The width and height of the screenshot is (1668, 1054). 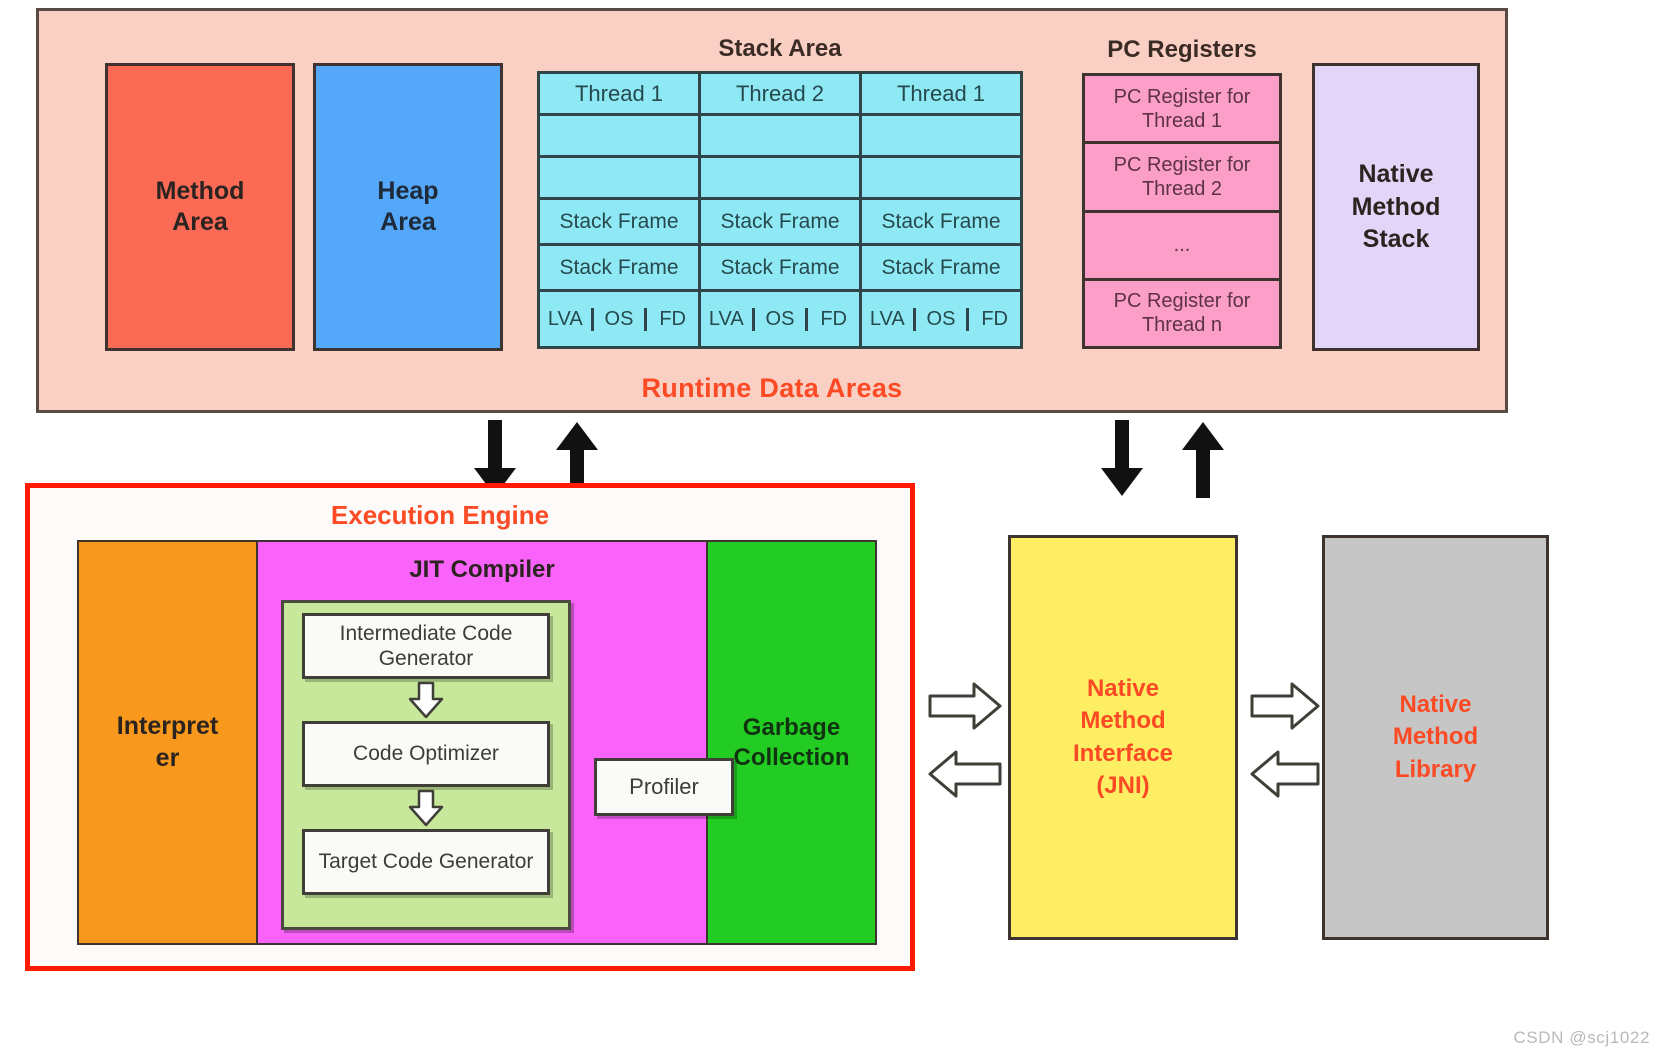 What do you see at coordinates (426, 646) in the screenshot?
I see `intermediate-code-generator-box: Intermediate Code Generator` at bounding box center [426, 646].